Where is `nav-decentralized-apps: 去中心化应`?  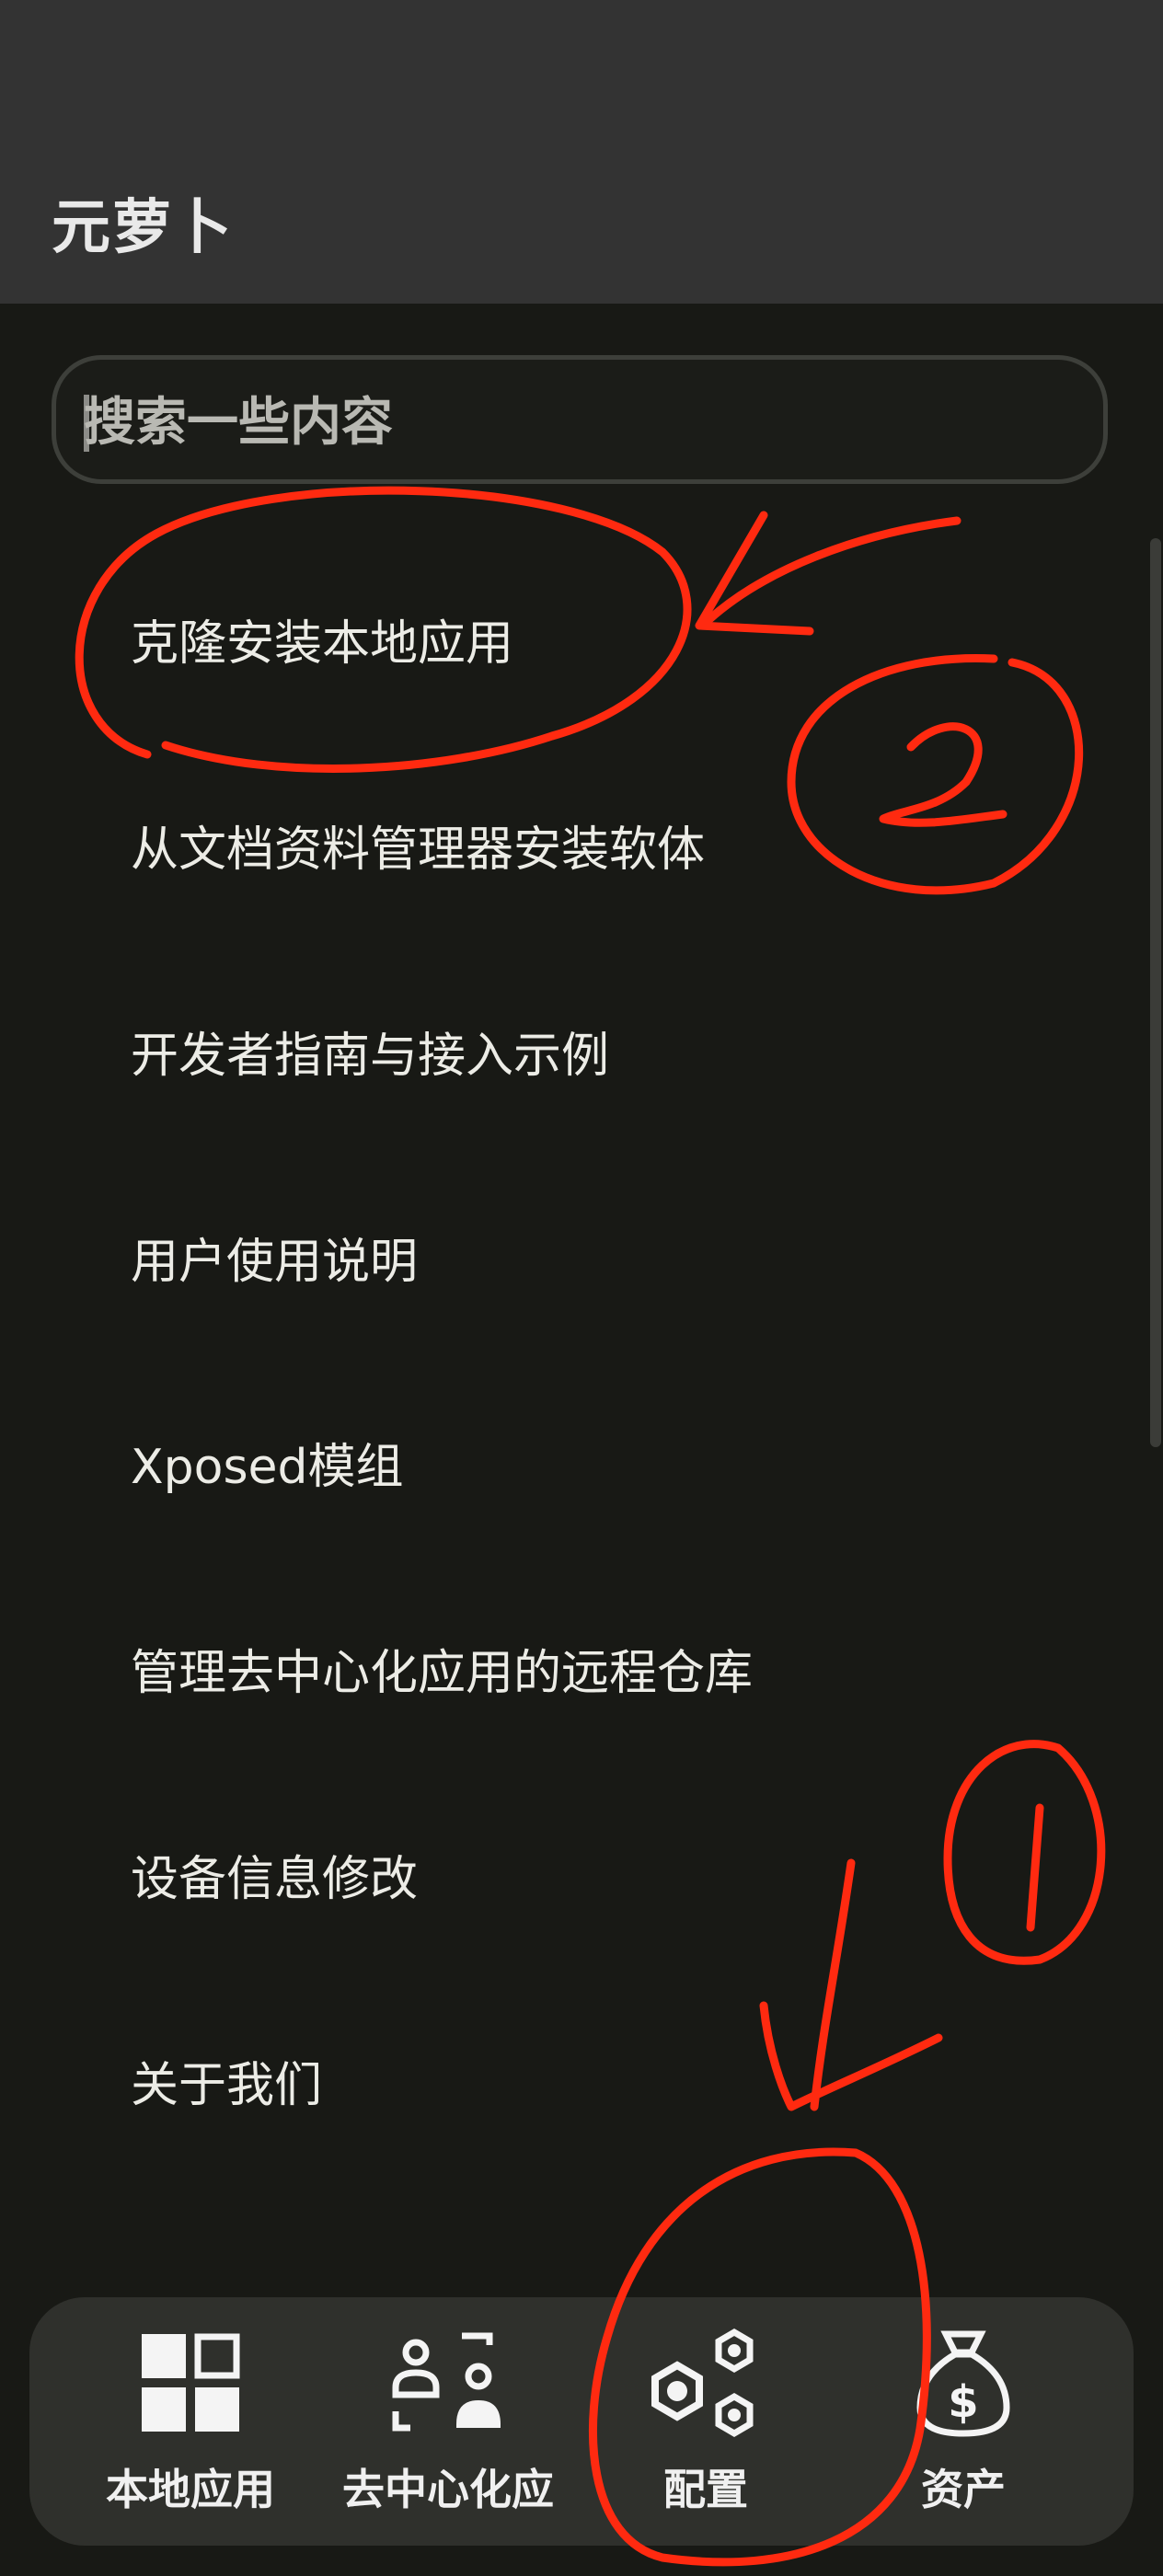 nav-decentralized-apps: 去中心化应 is located at coordinates (448, 2421).